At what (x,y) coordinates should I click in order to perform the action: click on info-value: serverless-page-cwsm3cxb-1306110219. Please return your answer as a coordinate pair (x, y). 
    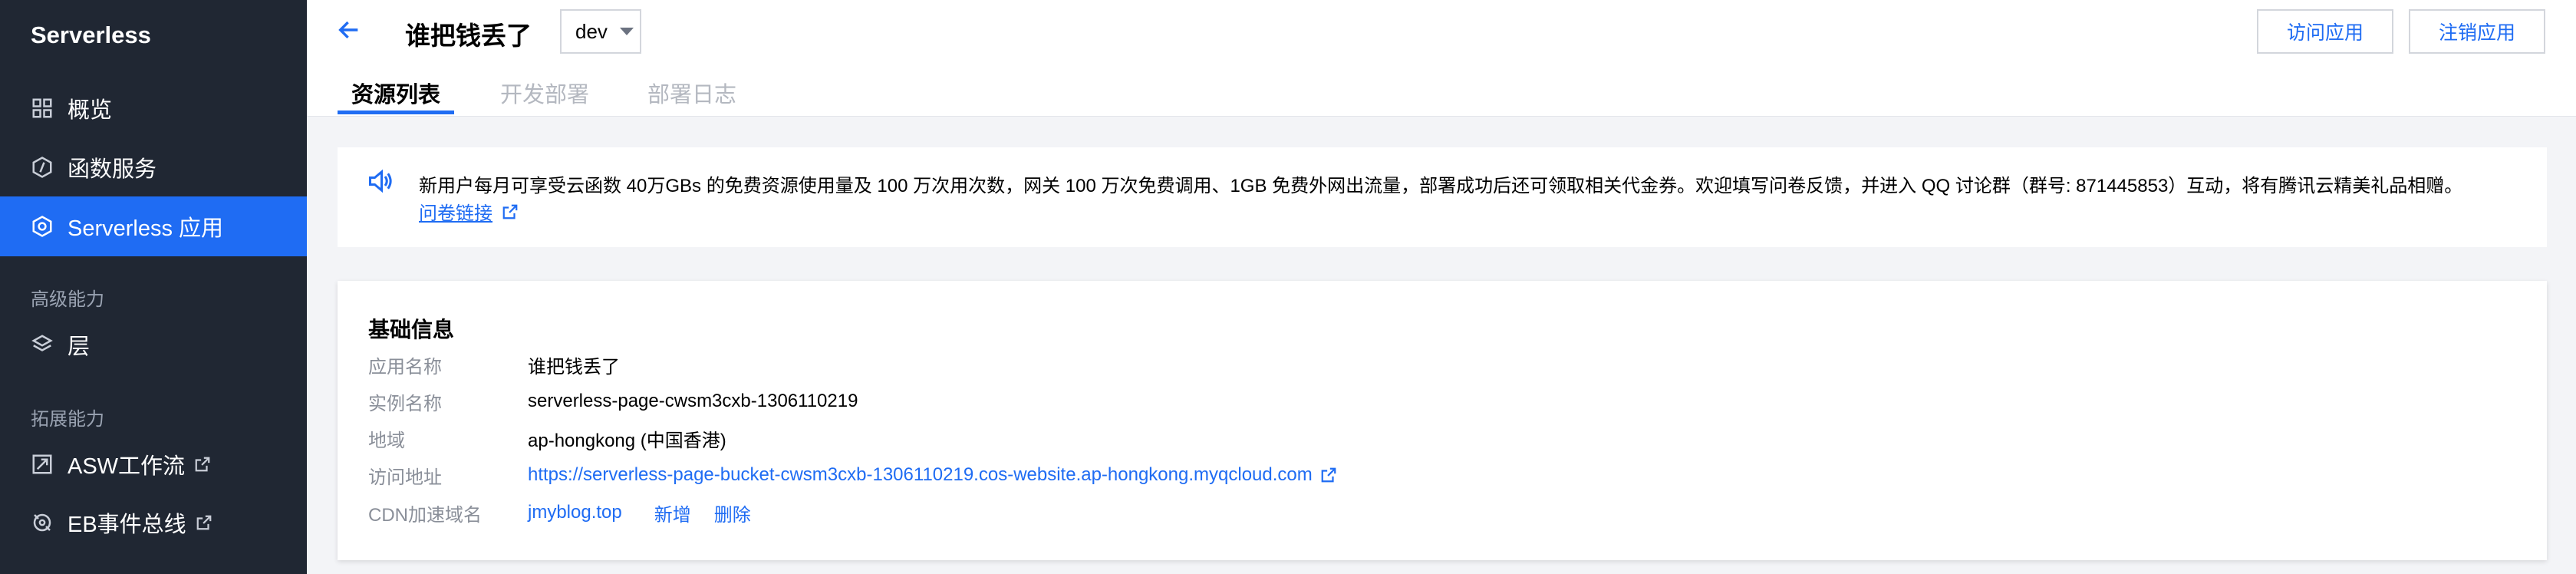
    Looking at the image, I should click on (693, 401).